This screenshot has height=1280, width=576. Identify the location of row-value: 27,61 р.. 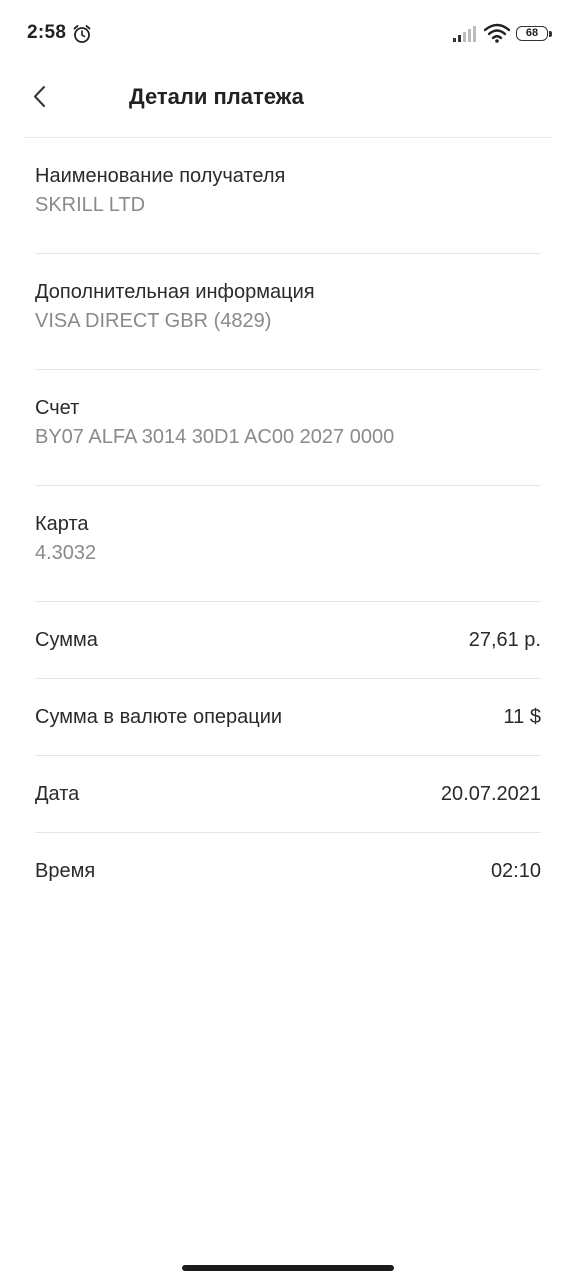
(504, 640).